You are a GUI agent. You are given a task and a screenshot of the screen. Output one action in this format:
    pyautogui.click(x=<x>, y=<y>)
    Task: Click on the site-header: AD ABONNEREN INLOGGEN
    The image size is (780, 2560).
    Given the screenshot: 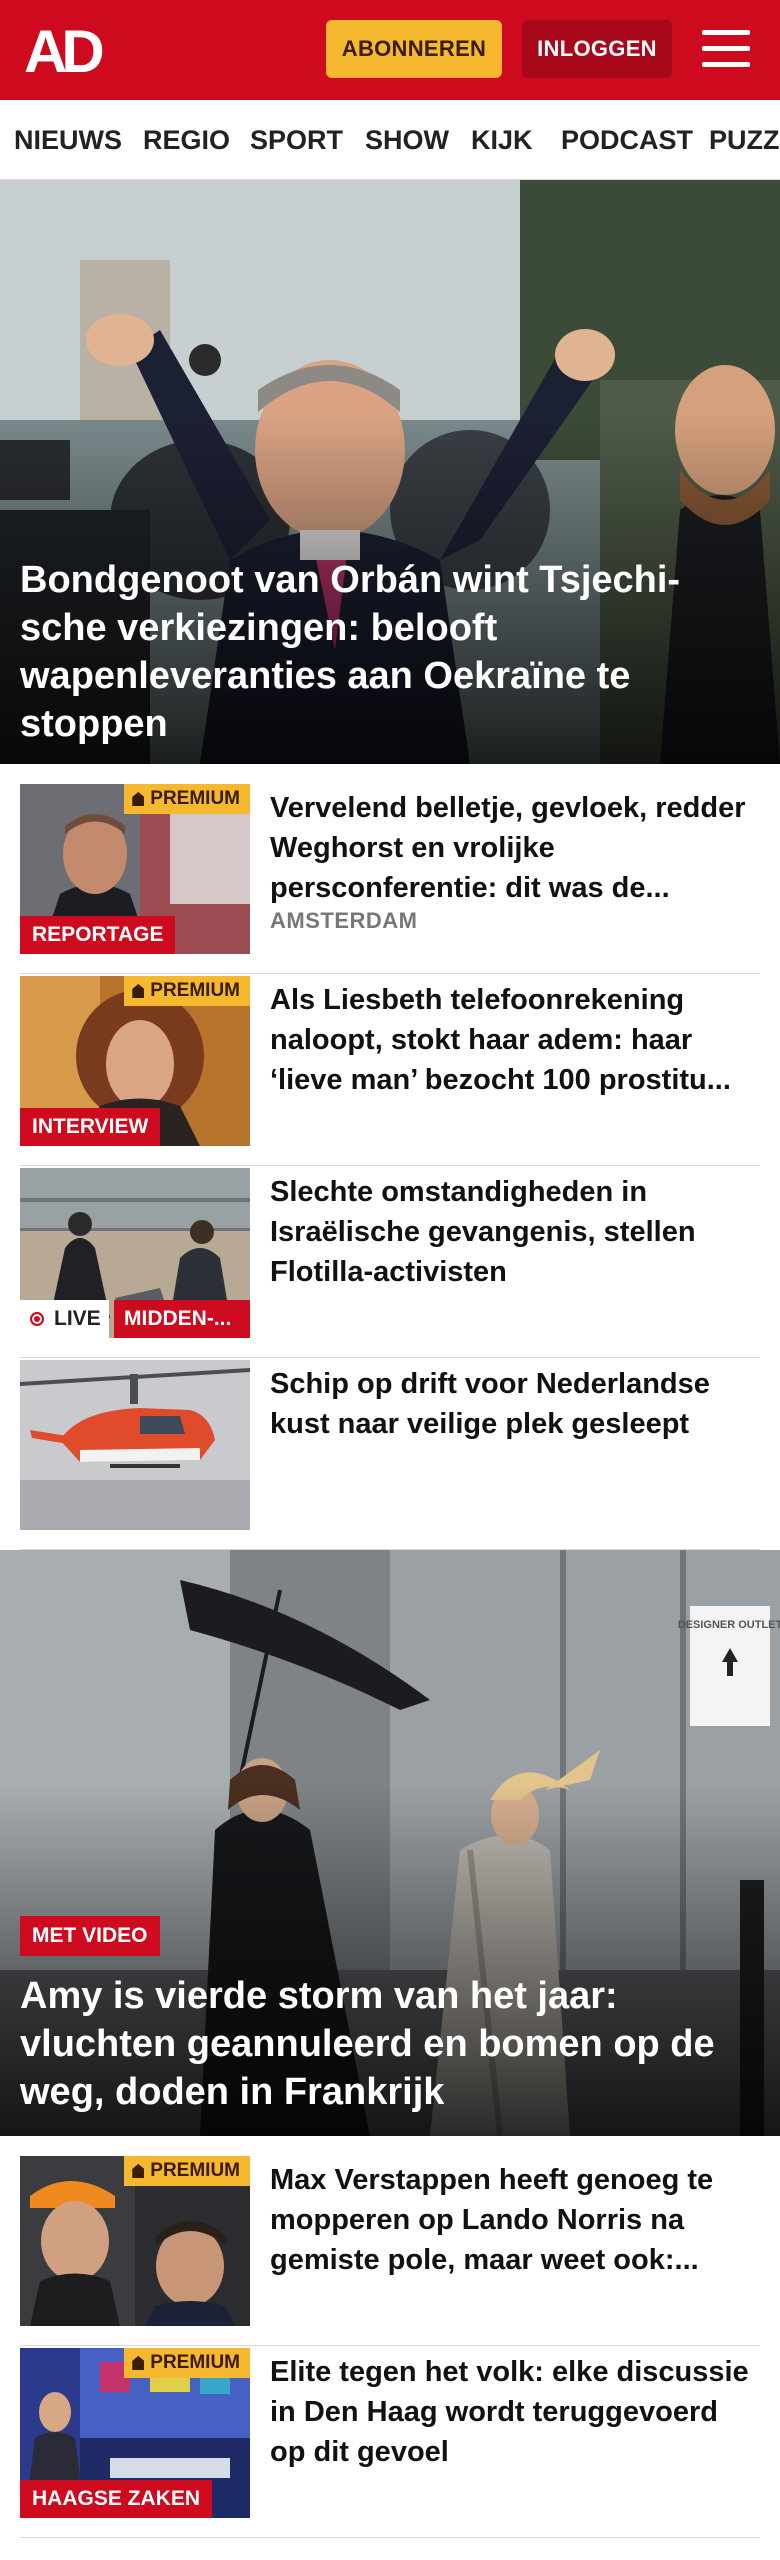 What is the action you would take?
    pyautogui.click(x=390, y=50)
    